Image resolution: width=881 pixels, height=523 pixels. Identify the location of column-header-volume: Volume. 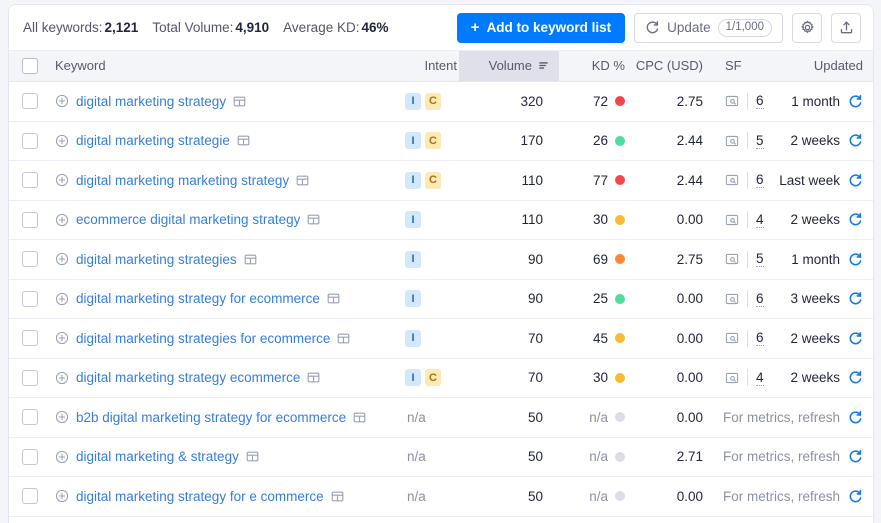
(509, 66).